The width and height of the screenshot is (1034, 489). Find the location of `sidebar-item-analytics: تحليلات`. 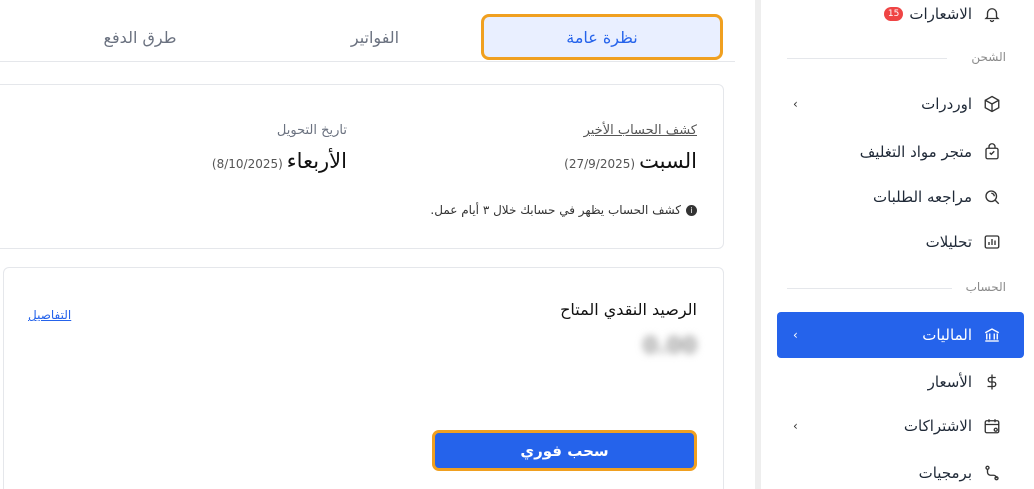

sidebar-item-analytics: تحليلات is located at coordinates (900, 242).